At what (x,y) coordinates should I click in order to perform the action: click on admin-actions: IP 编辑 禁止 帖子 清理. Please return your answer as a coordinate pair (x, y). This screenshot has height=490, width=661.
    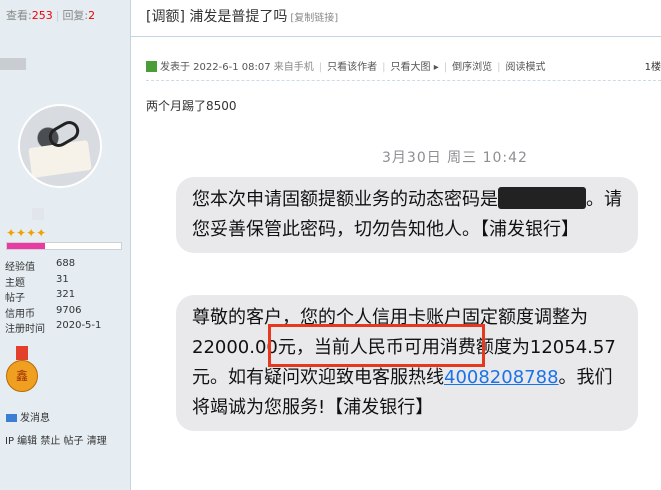
    Looking at the image, I should click on (56, 439).